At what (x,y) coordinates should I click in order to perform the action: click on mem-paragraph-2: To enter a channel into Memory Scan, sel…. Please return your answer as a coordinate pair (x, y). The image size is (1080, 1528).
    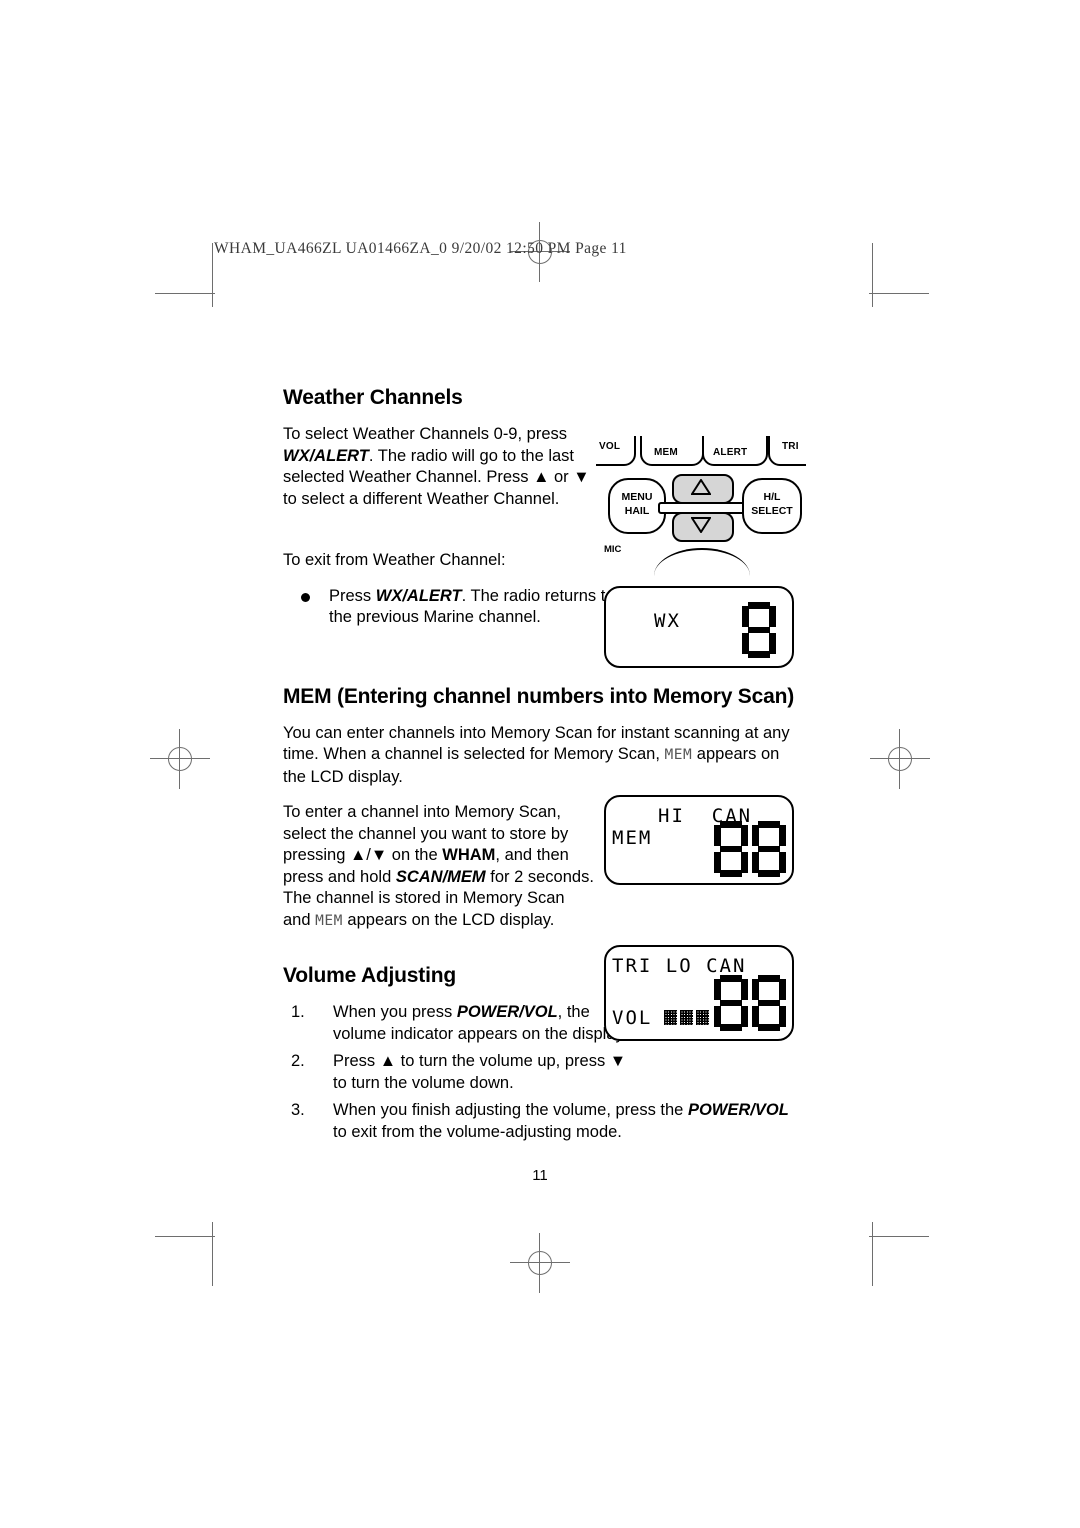
    Looking at the image, I should click on (439, 867).